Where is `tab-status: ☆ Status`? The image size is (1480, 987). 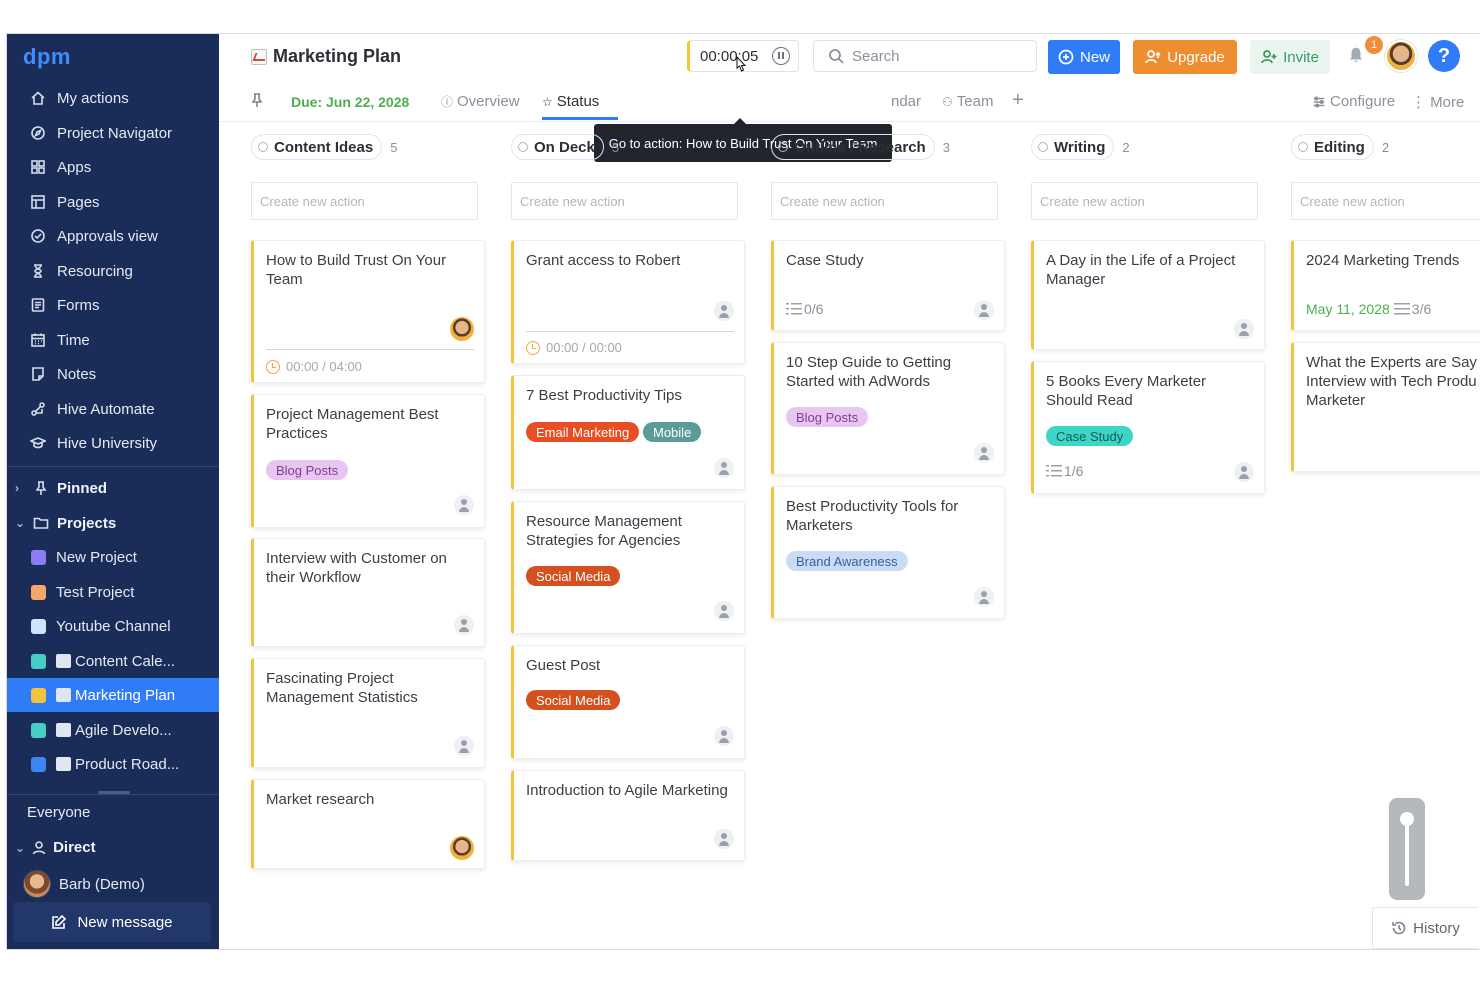 tab-status: ☆ Status is located at coordinates (570, 101).